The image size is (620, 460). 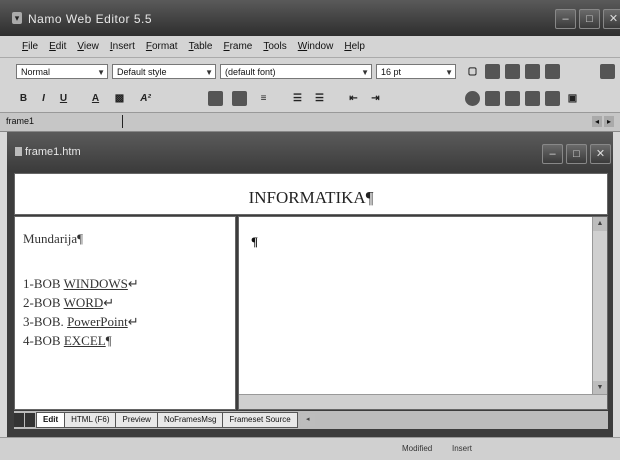 What do you see at coordinates (307, 420) in the screenshot?
I see `tab-scroll-left-icon: ◂` at bounding box center [307, 420].